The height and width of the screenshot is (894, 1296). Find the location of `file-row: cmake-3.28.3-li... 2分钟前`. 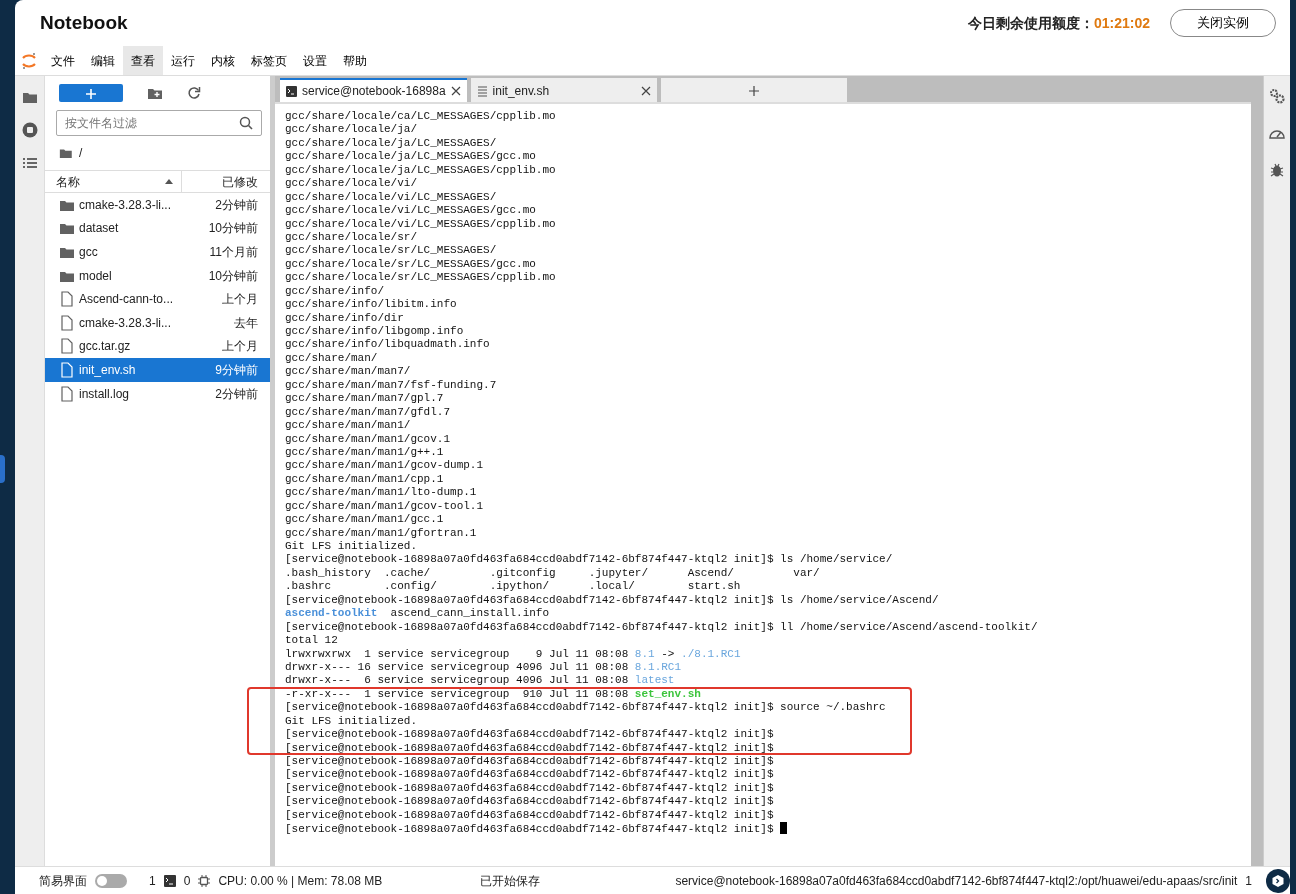

file-row: cmake-3.28.3-li... 2分钟前 is located at coordinates (157, 205).